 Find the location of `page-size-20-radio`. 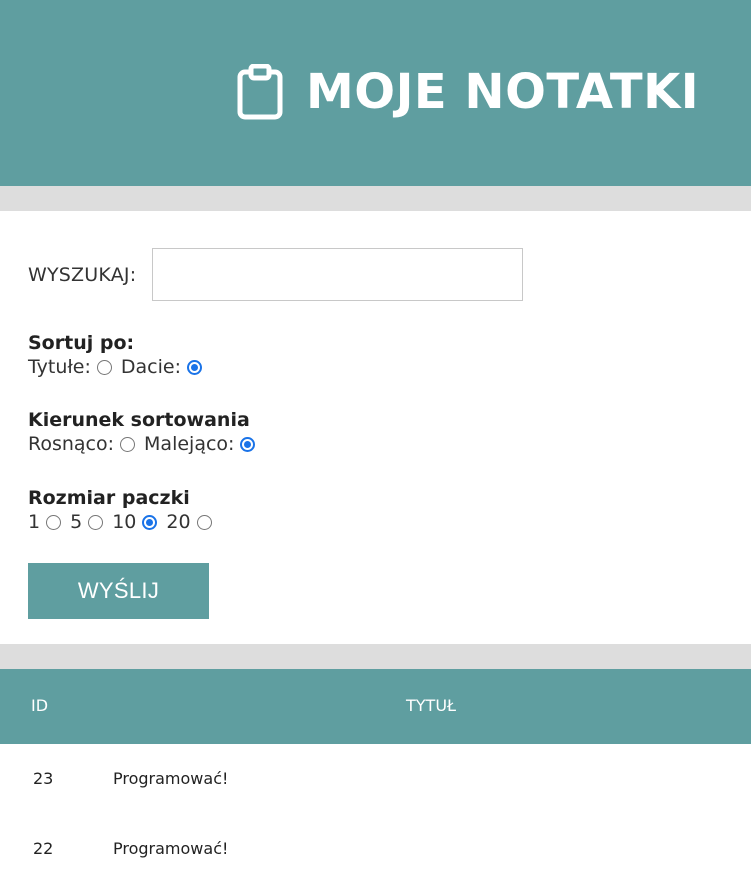

page-size-20-radio is located at coordinates (204, 522).